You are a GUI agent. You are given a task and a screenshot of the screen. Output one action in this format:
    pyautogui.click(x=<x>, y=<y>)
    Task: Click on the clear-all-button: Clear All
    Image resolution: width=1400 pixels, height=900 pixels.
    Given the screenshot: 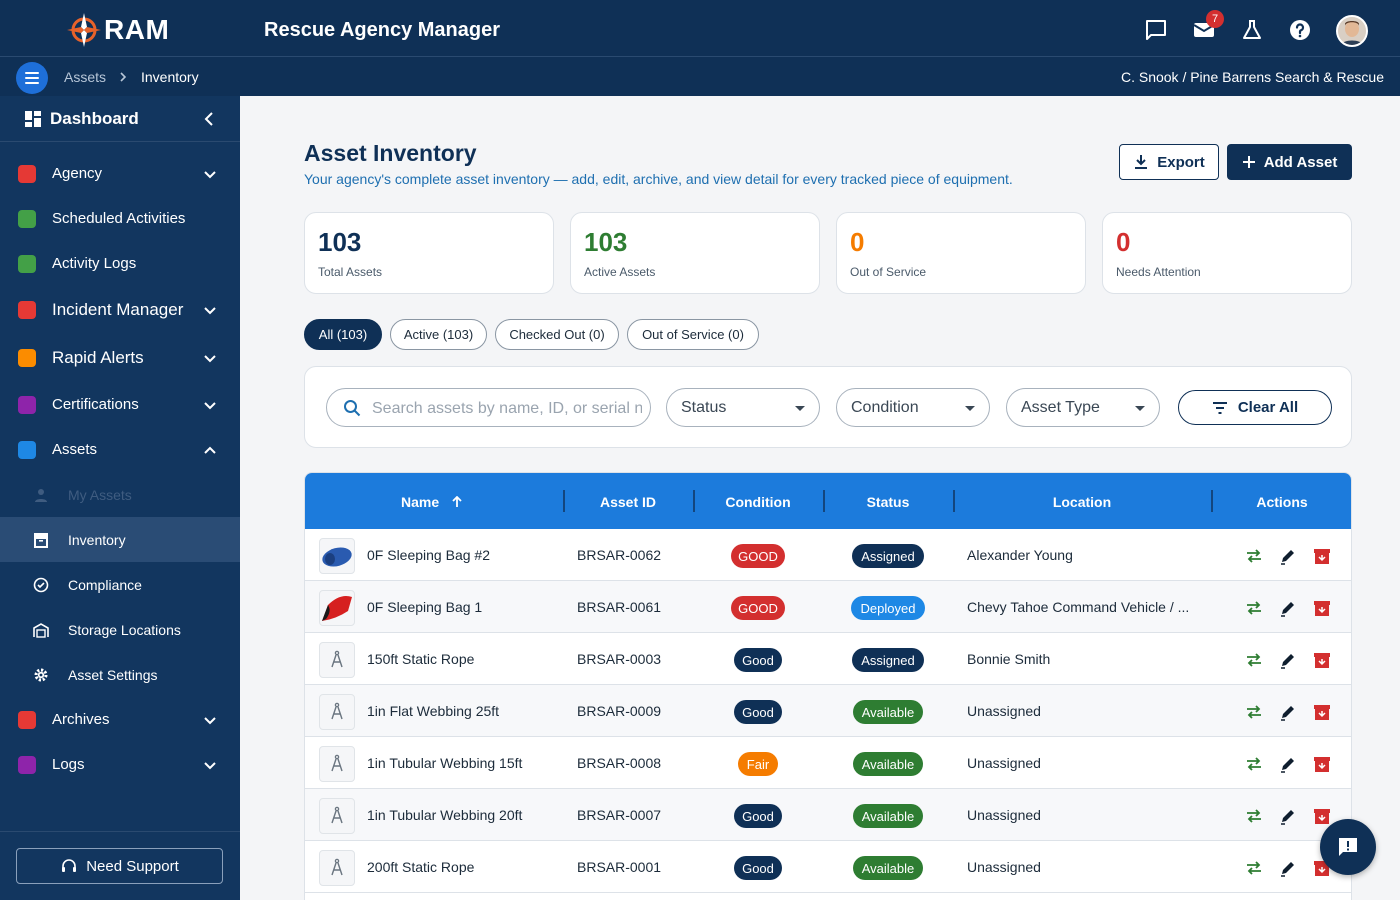 What is the action you would take?
    pyautogui.click(x=1255, y=407)
    